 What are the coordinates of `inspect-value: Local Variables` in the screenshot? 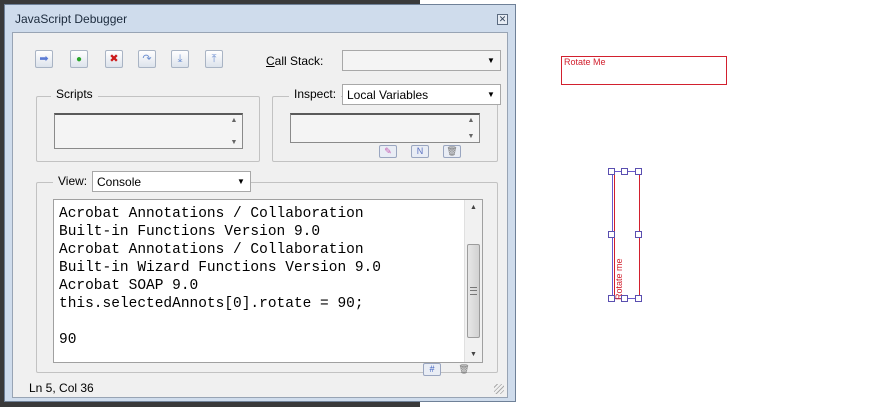 It's located at (388, 95).